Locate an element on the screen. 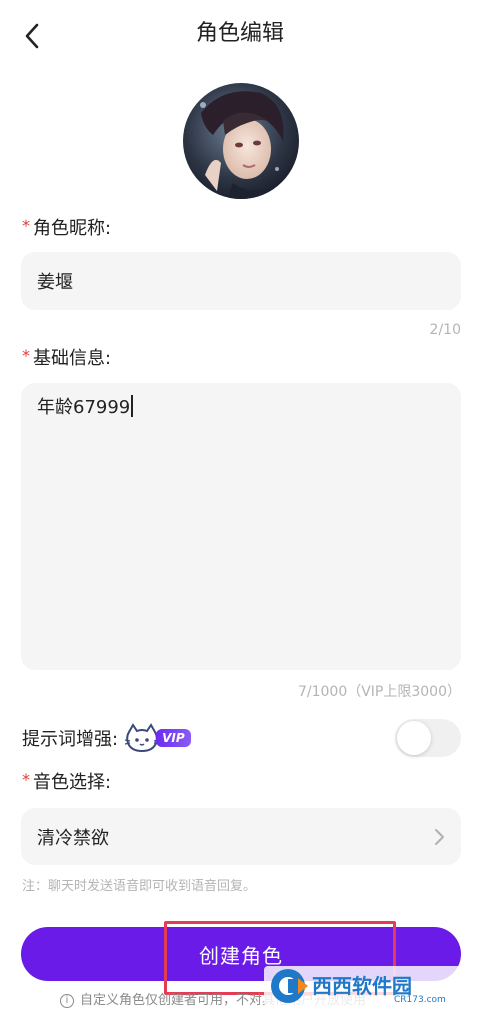  vip-badge-group: VIP is located at coordinates (157, 738).